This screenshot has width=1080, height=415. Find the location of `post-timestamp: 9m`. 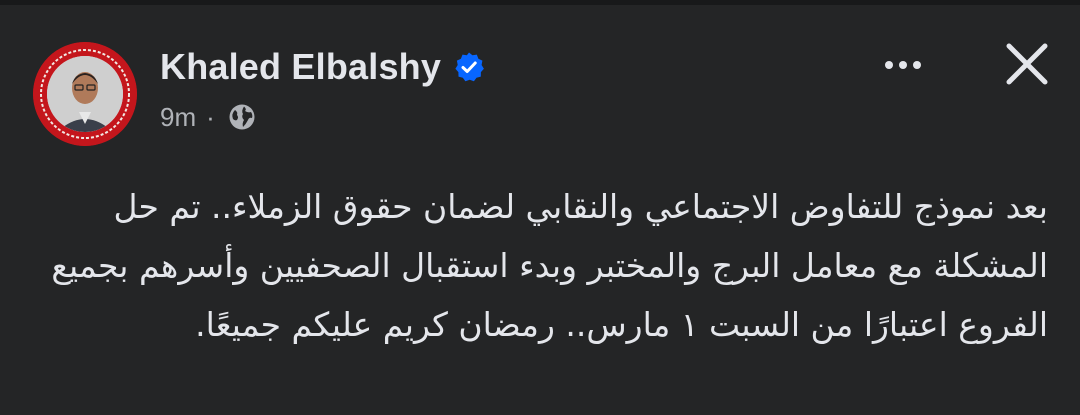

post-timestamp: 9m is located at coordinates (178, 117).